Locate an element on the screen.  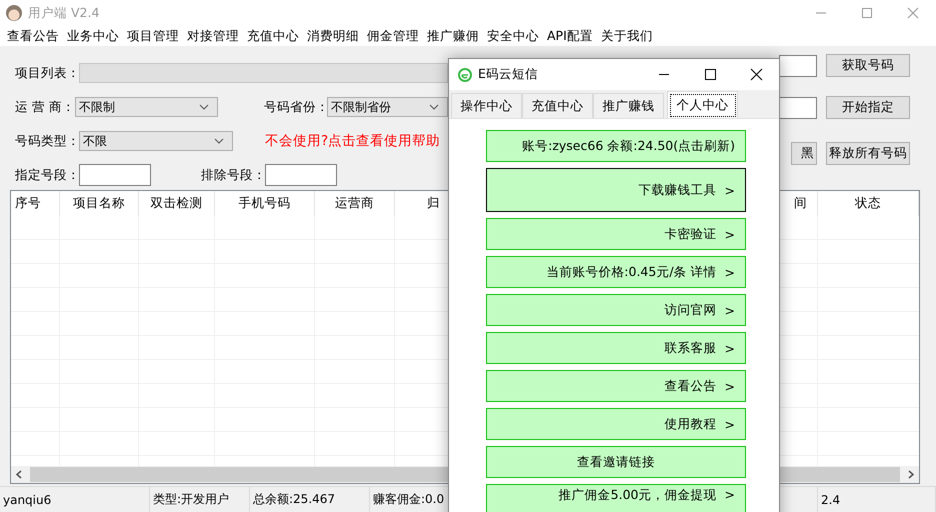
menu-item: 安全中心 is located at coordinates (514, 36).